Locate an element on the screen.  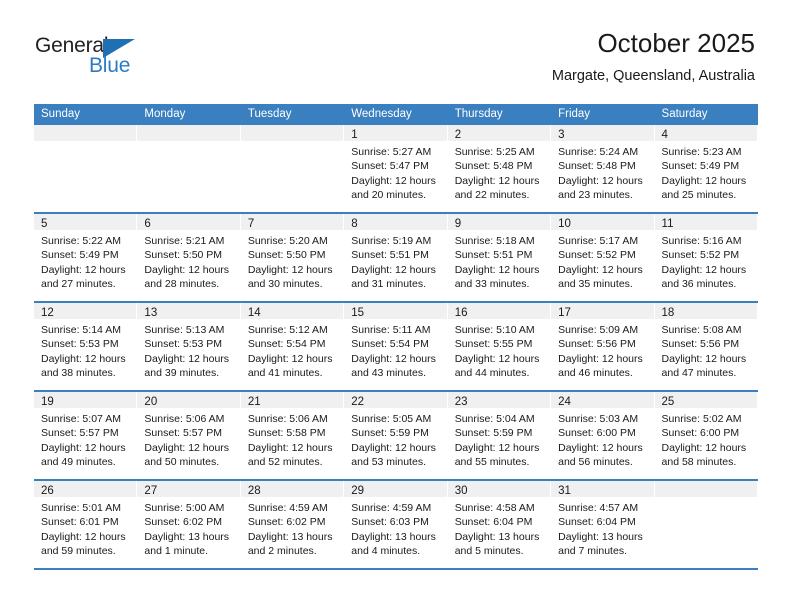
weekday-header-sunday: Sunday is located at coordinates (61, 114).